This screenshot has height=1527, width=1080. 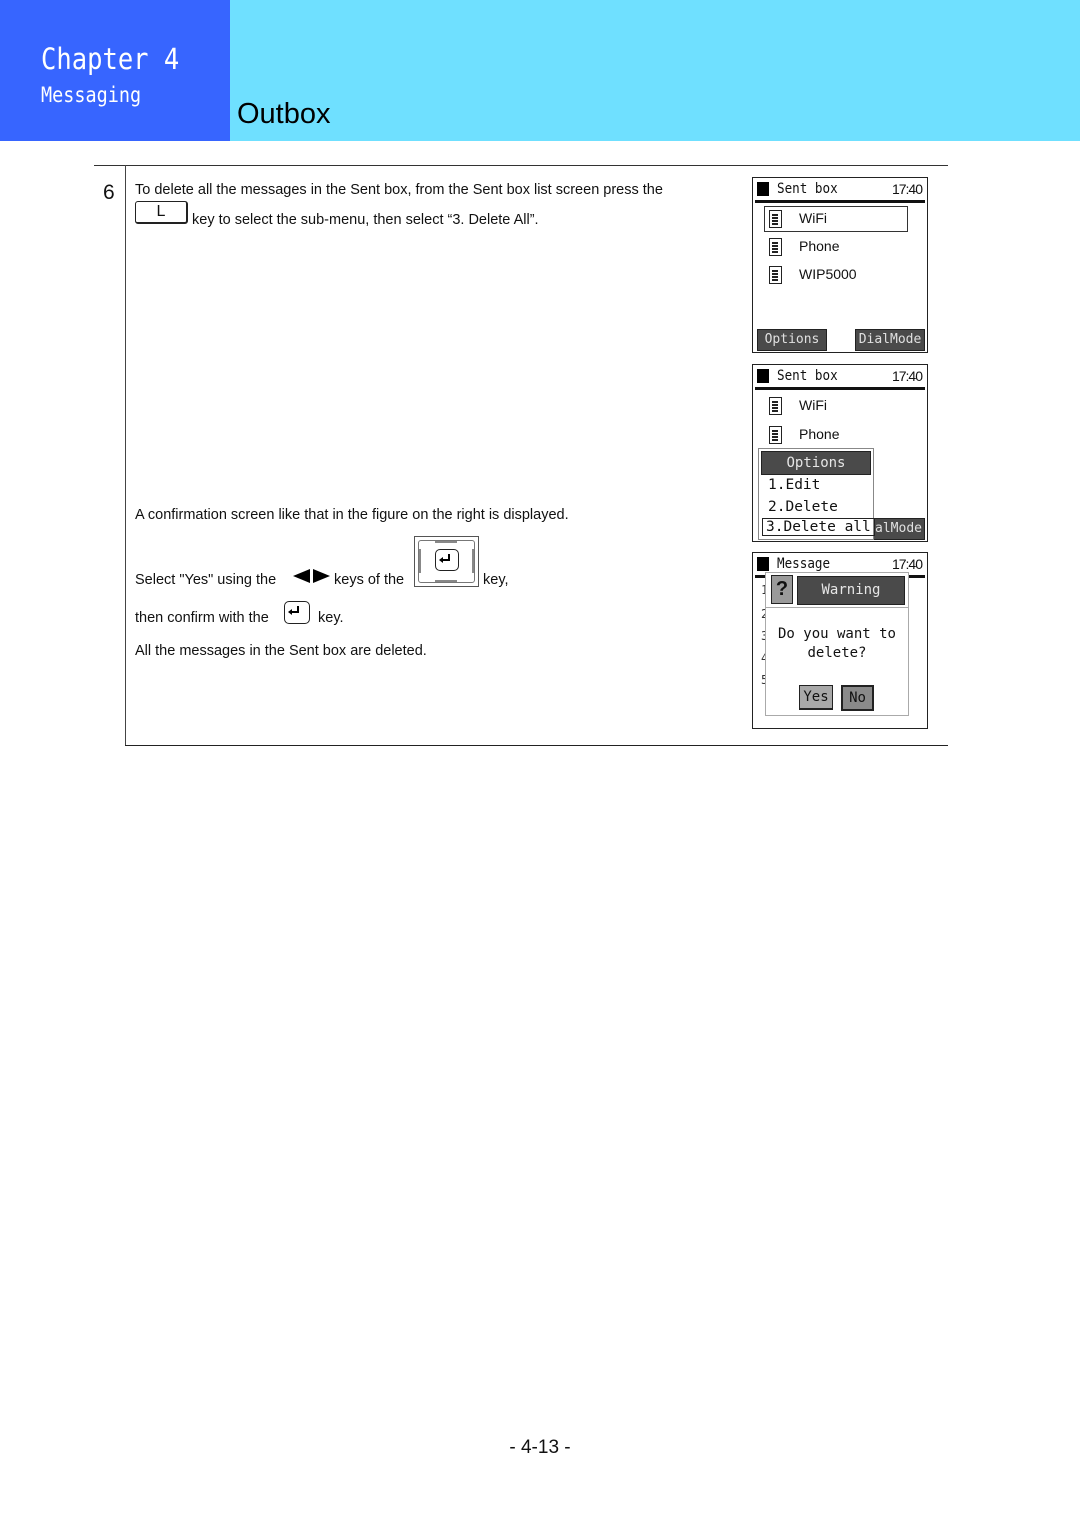 I want to click on l-key-label: L, so click(x=161, y=211).